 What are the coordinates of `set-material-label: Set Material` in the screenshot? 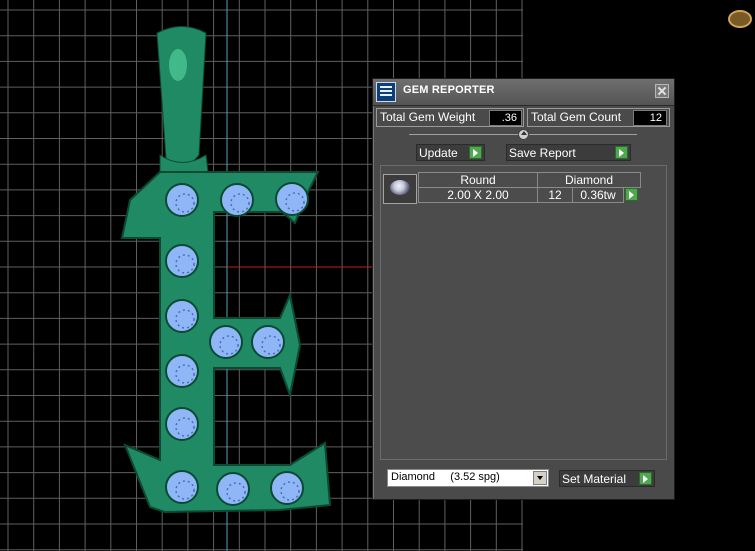 It's located at (594, 479).